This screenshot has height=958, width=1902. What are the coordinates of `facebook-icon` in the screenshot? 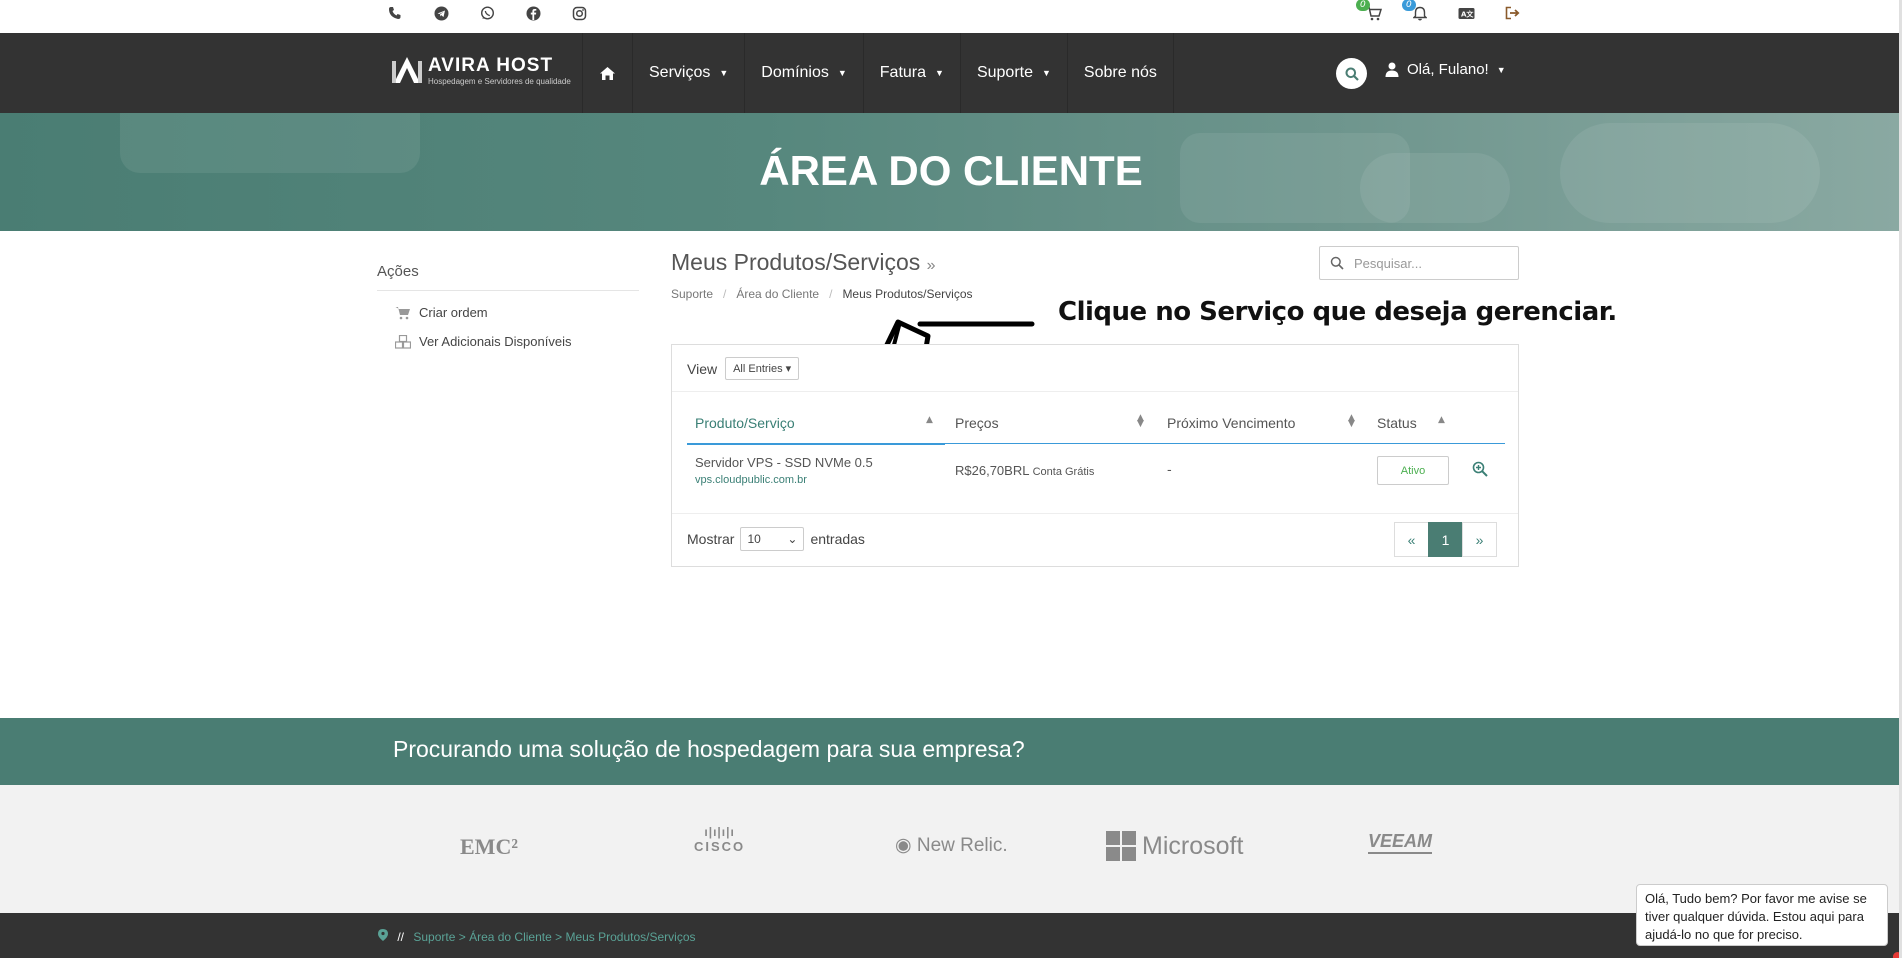 It's located at (533, 13).